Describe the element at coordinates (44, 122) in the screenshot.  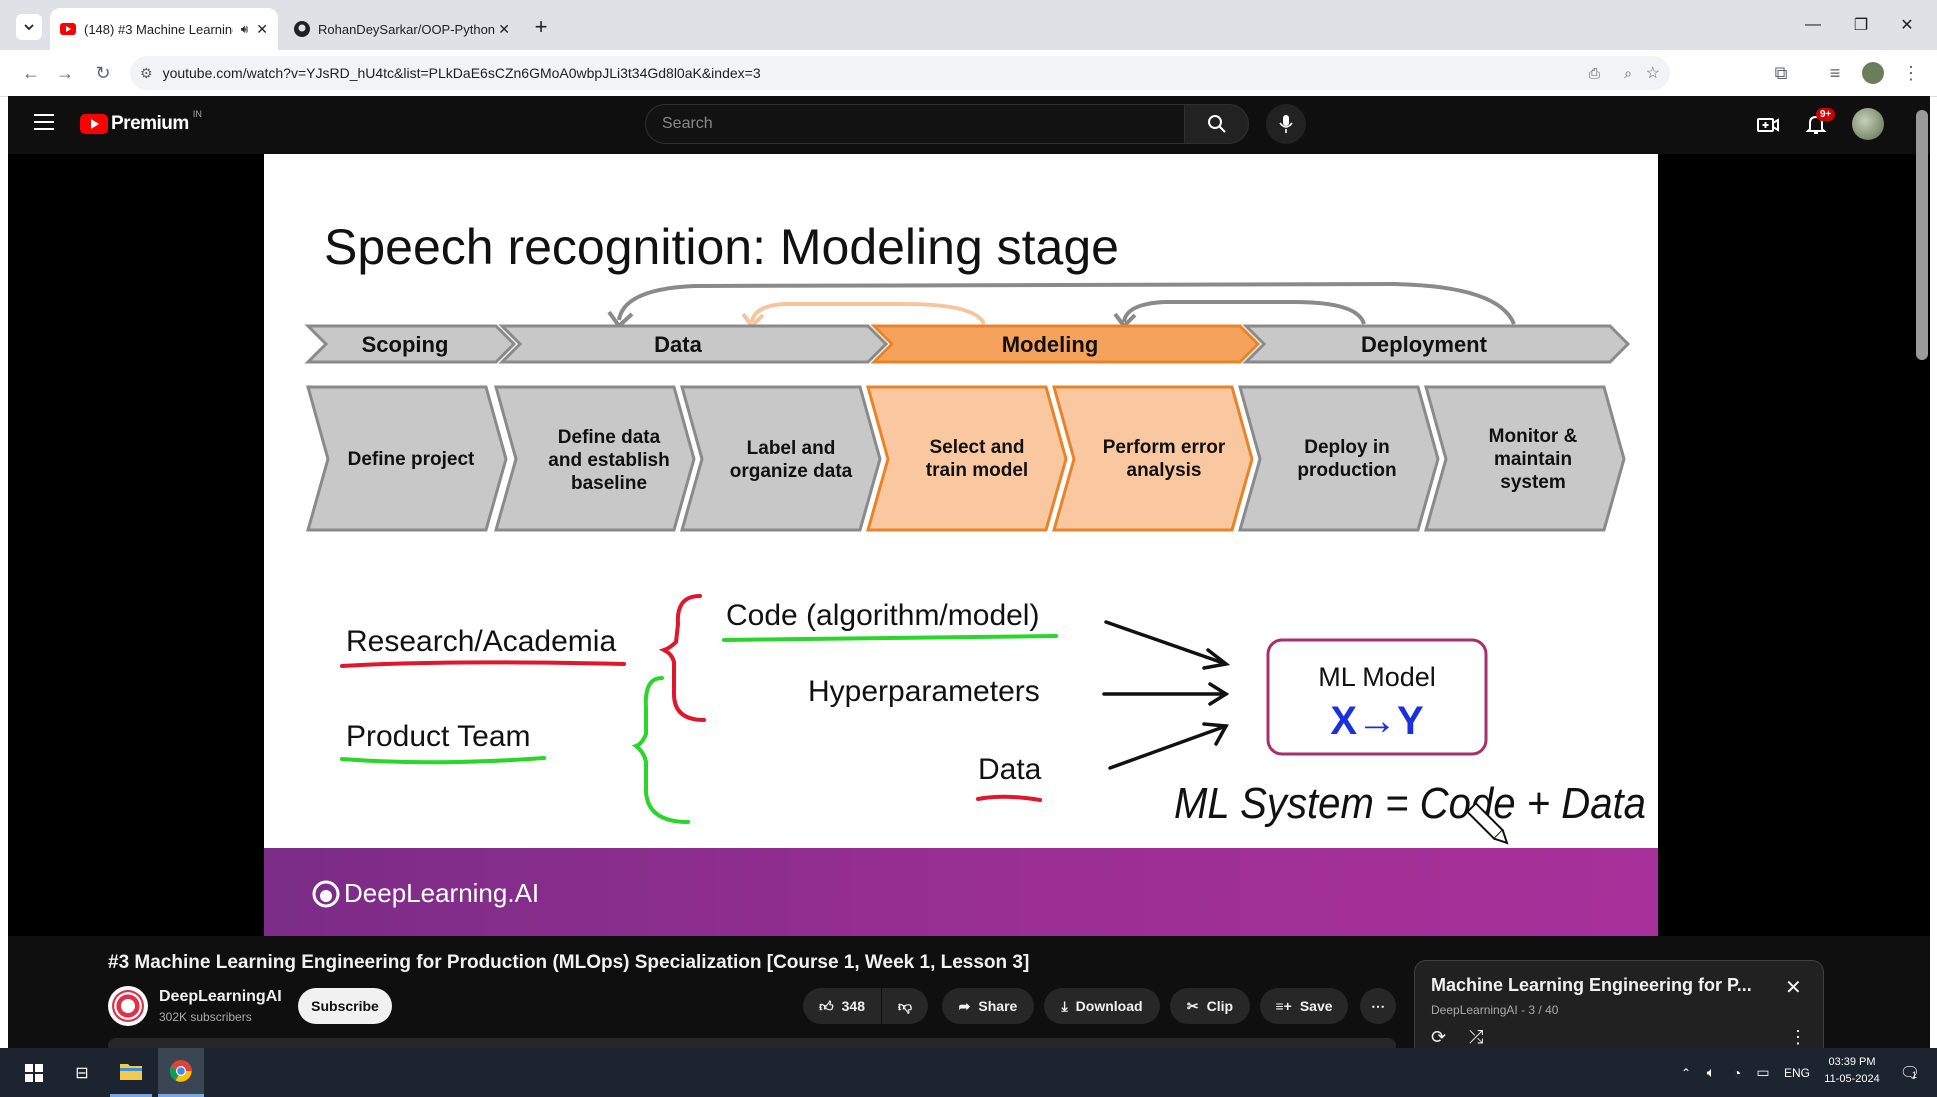
I see `hamburger-menu-icon` at that location.